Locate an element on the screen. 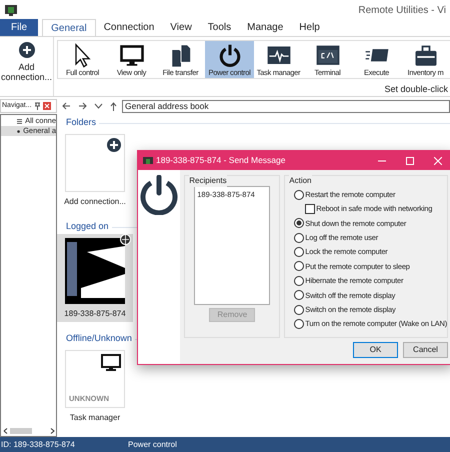 The width and height of the screenshot is (450, 452). globe-icon is located at coordinates (125, 239).